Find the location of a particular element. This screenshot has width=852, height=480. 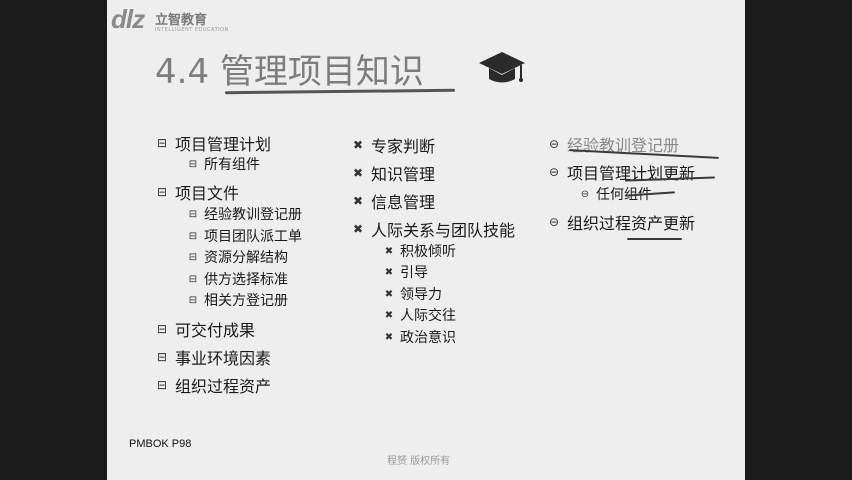

item-label: 项目文件 is located at coordinates (207, 193).